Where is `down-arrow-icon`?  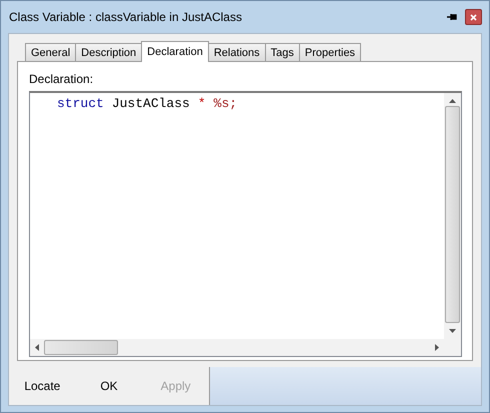 down-arrow-icon is located at coordinates (452, 331).